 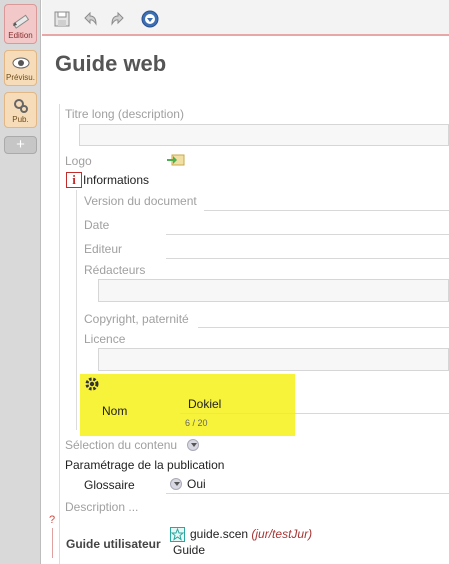 I want to click on copyright-label: Copyright, paternité, so click(x=136, y=319).